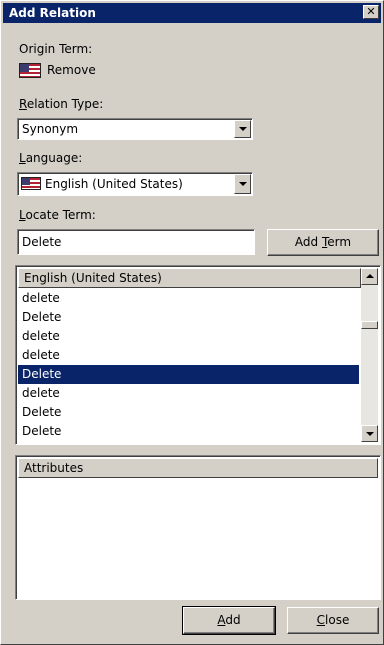 The image size is (384, 645). Describe the element at coordinates (189, 278) in the screenshot. I see `terms-column-header: English (United States)` at that location.